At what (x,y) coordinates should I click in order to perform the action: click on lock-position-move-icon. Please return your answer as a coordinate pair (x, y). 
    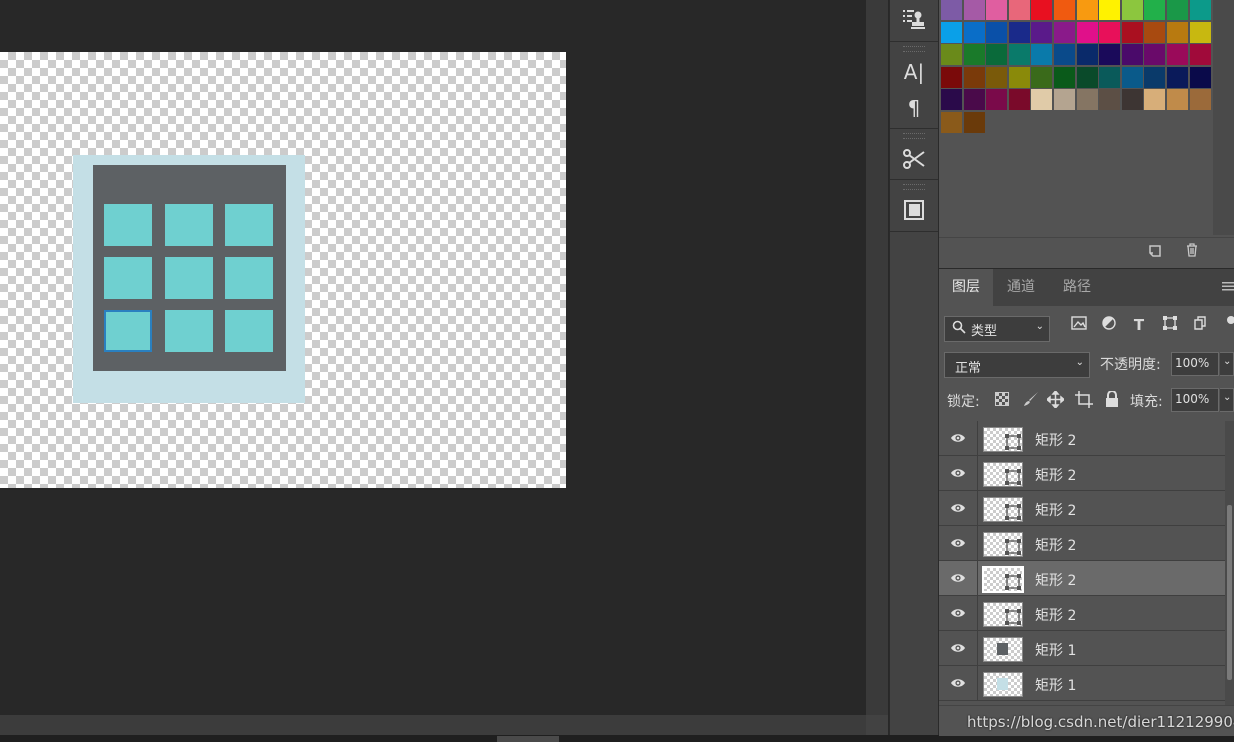
    Looking at the image, I should click on (1055, 400).